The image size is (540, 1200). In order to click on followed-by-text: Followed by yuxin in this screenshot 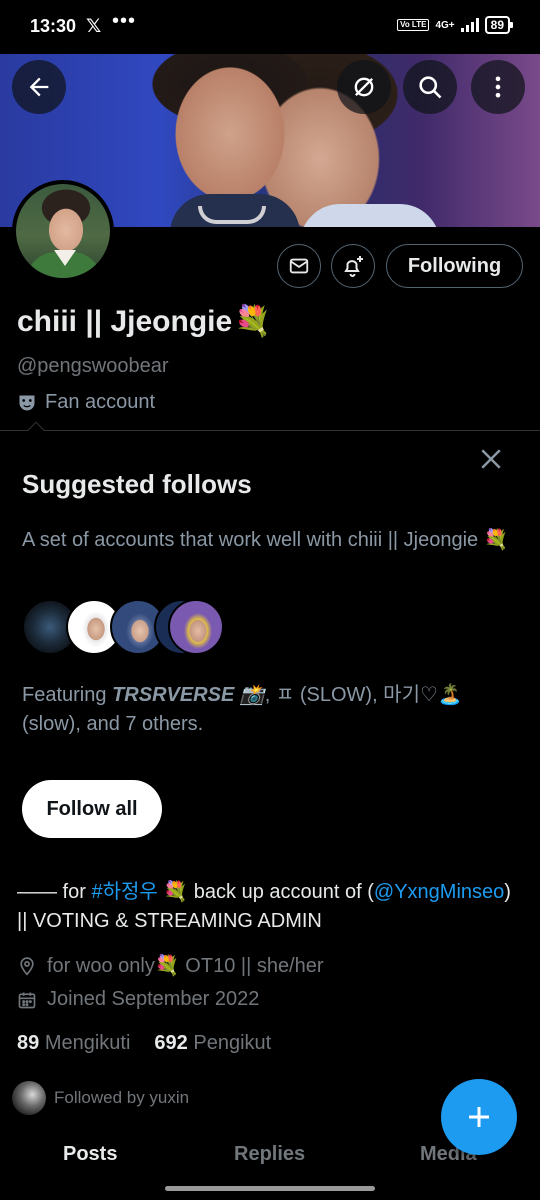, I will do `click(122, 1097)`.